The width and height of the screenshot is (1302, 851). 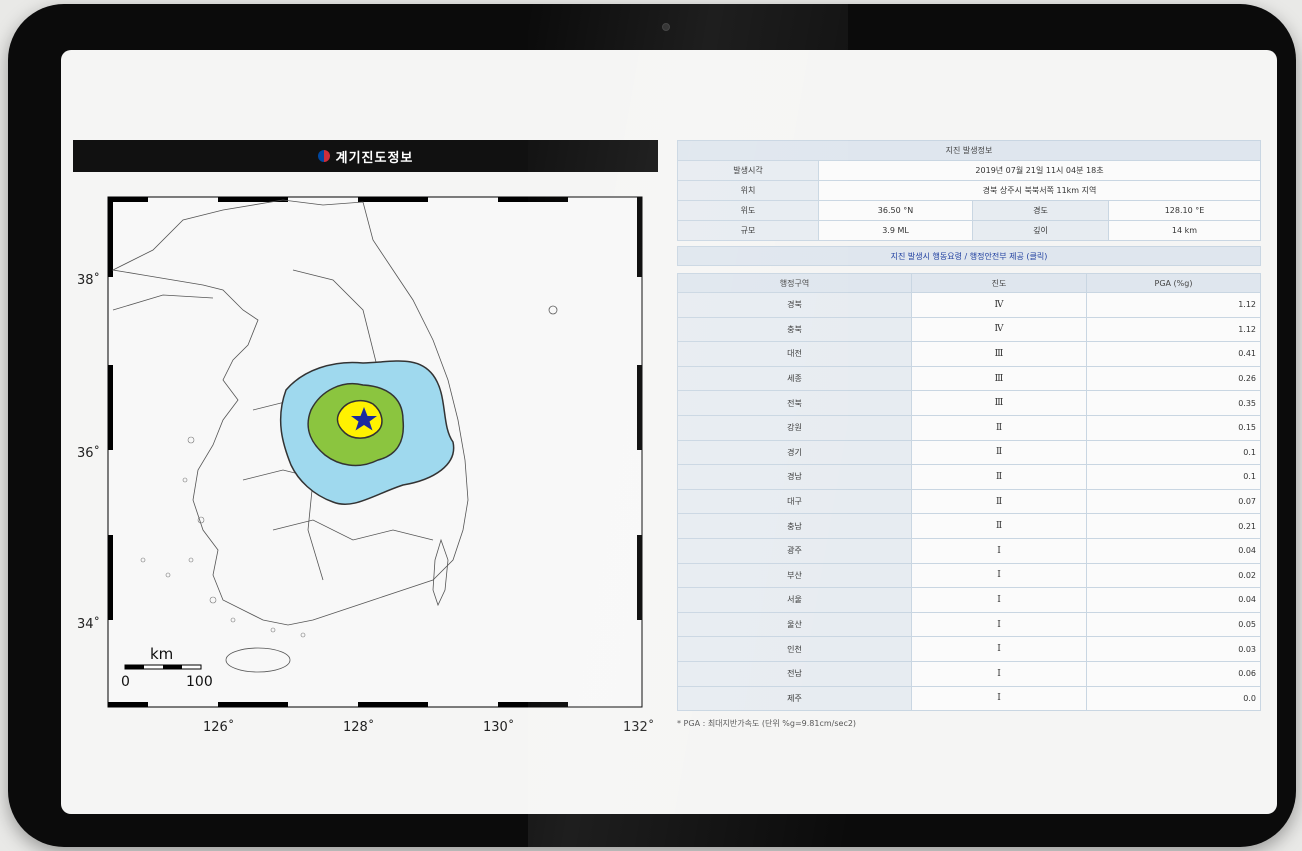 I want to click on table-row: 대전 Ⅲ 0.41, so click(x=969, y=354).